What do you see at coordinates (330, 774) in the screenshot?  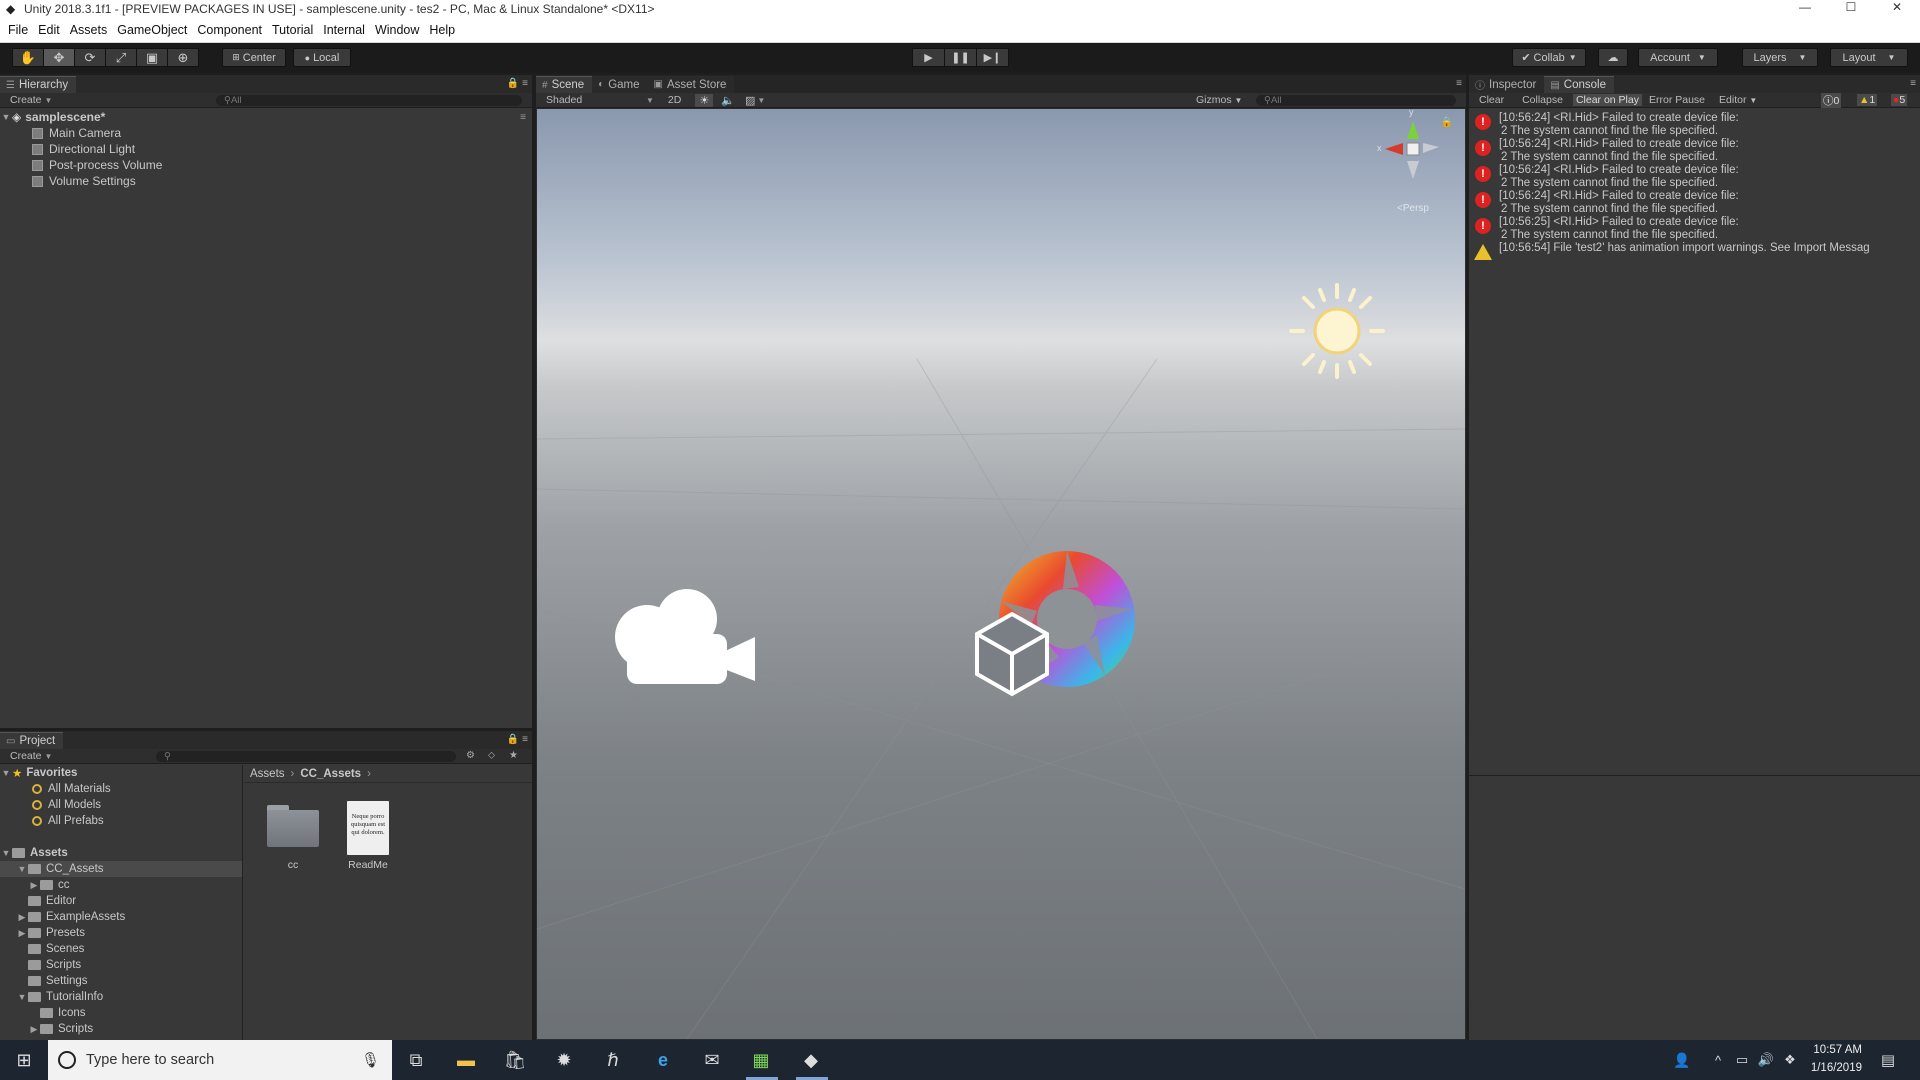 I see `breadcrumb-cc-assets: CC_Assets` at bounding box center [330, 774].